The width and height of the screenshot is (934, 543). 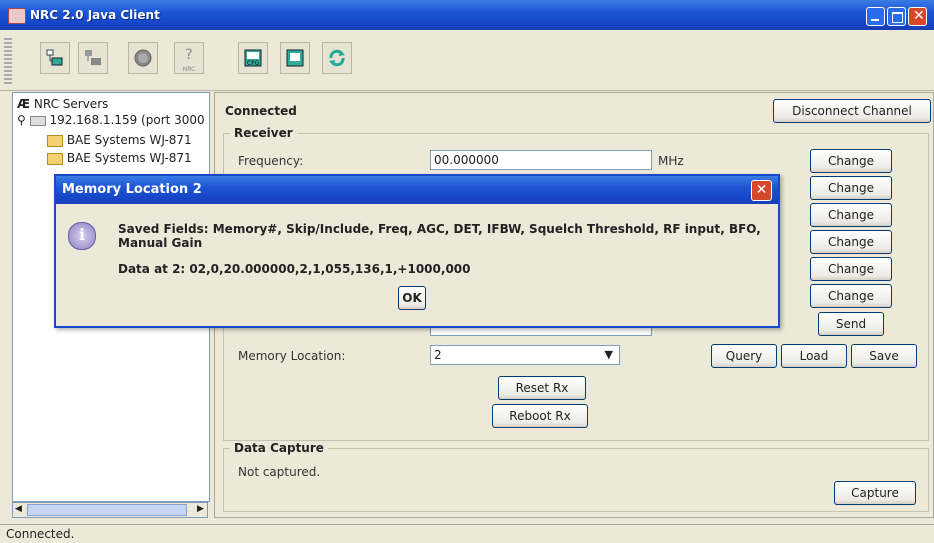 What do you see at coordinates (279, 448) in the screenshot?
I see `data-capture-legend: Data Capture` at bounding box center [279, 448].